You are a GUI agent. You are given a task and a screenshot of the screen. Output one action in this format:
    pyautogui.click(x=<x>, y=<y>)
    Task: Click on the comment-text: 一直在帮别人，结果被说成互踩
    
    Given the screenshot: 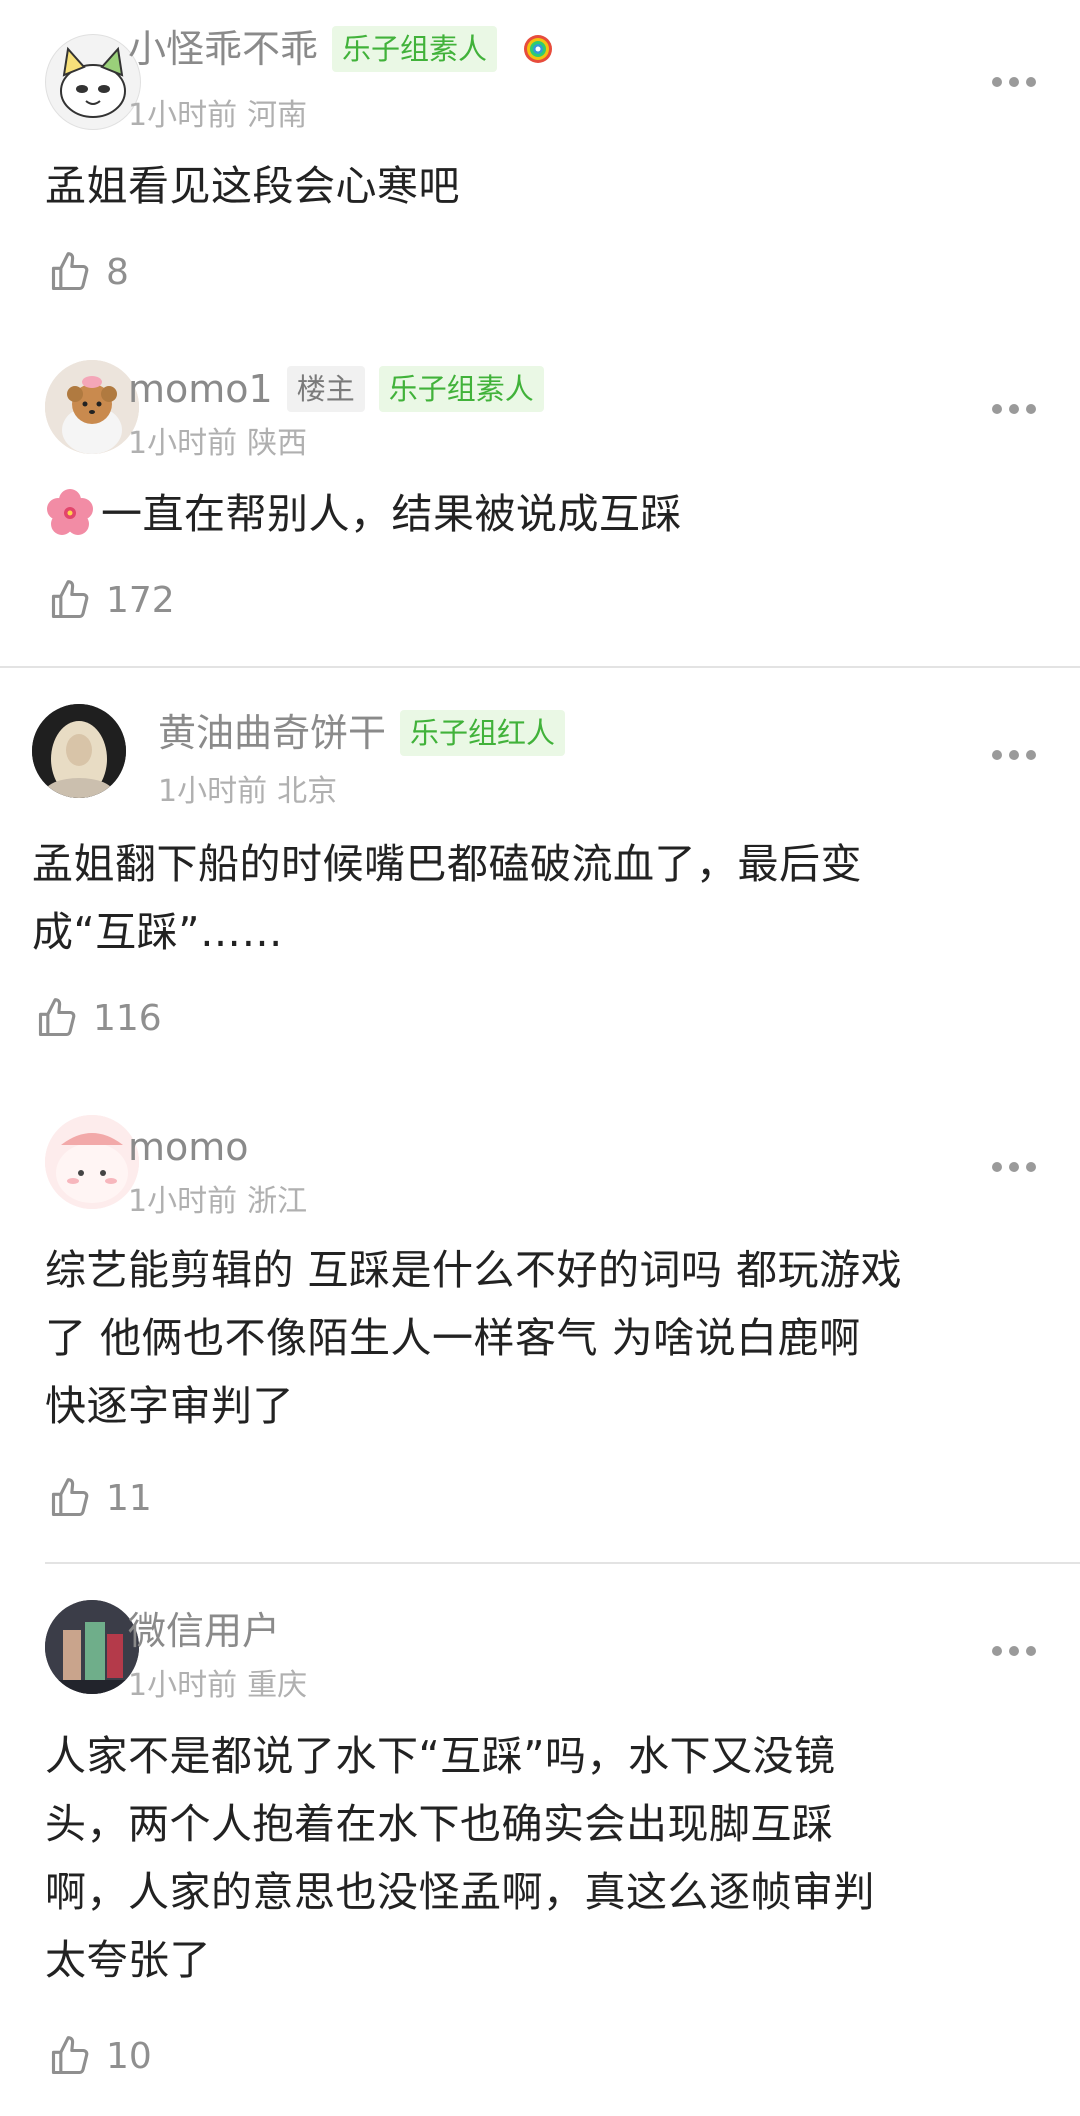 What is the action you would take?
    pyautogui.click(x=363, y=514)
    